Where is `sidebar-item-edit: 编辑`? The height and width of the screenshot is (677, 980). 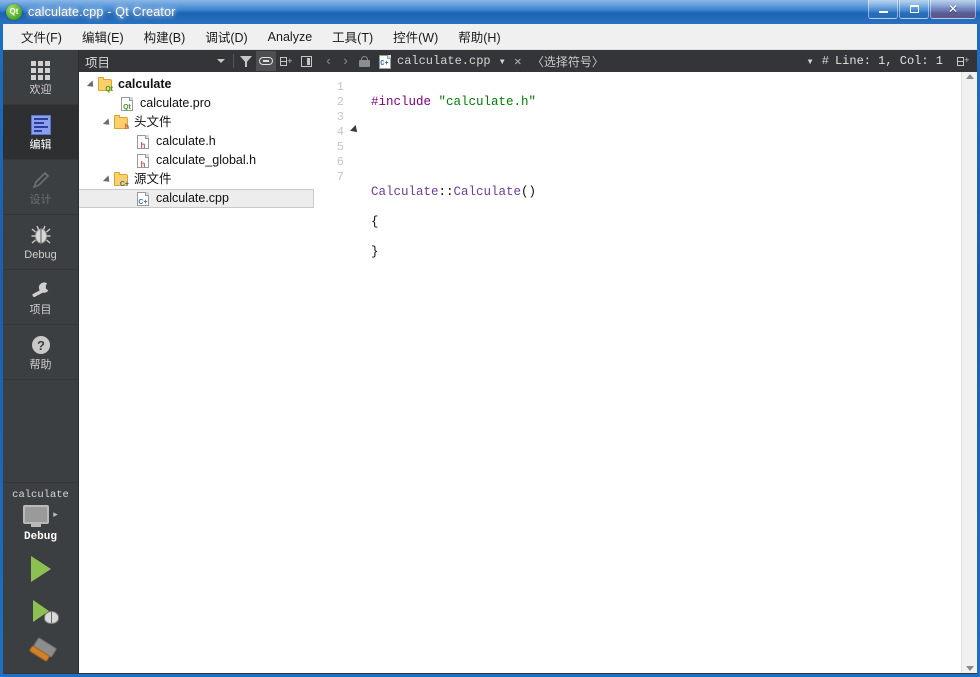
sidebar-item-edit: 编辑 is located at coordinates (40, 132).